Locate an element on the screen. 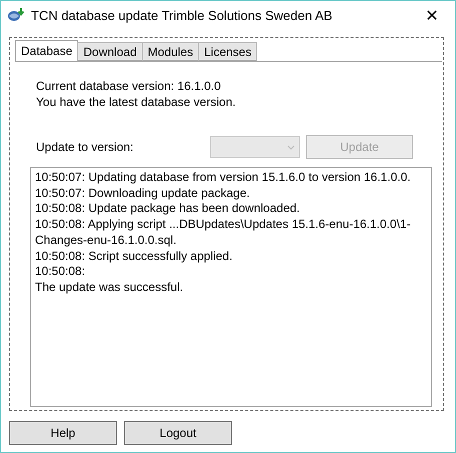  close-button: ✕ is located at coordinates (432, 15).